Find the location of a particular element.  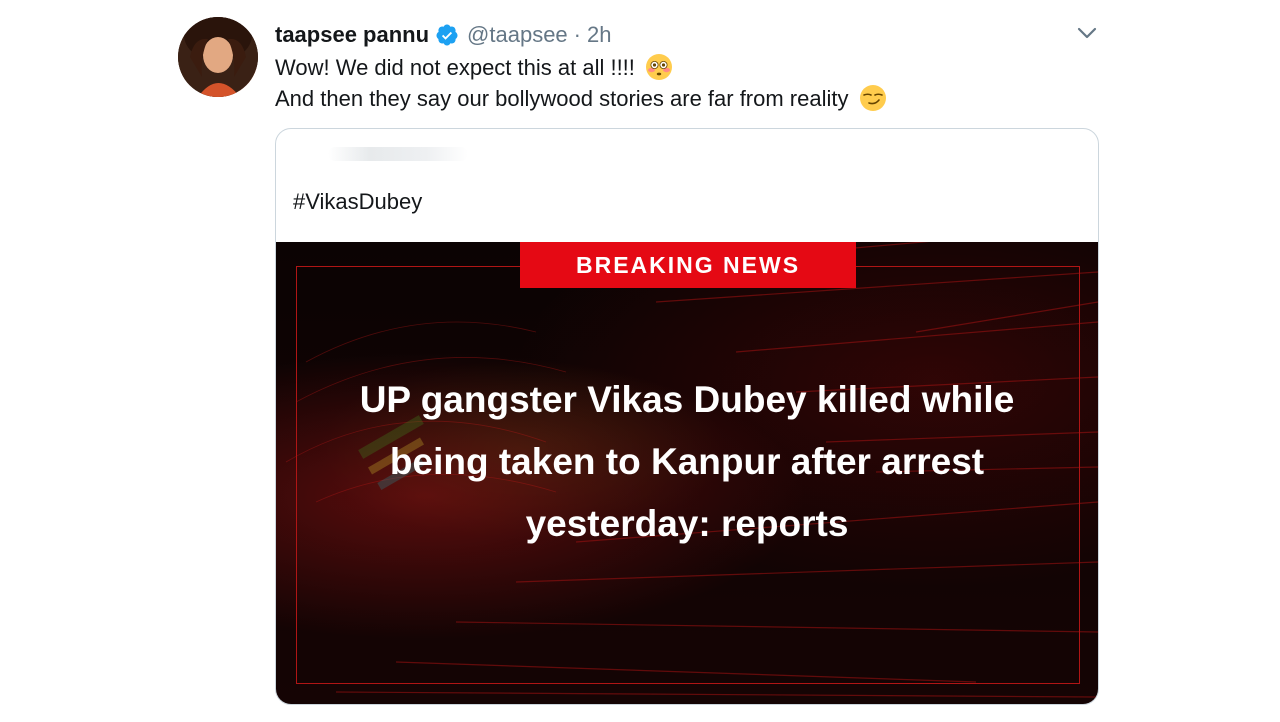

chevron-down-icon is located at coordinates (1087, 33).